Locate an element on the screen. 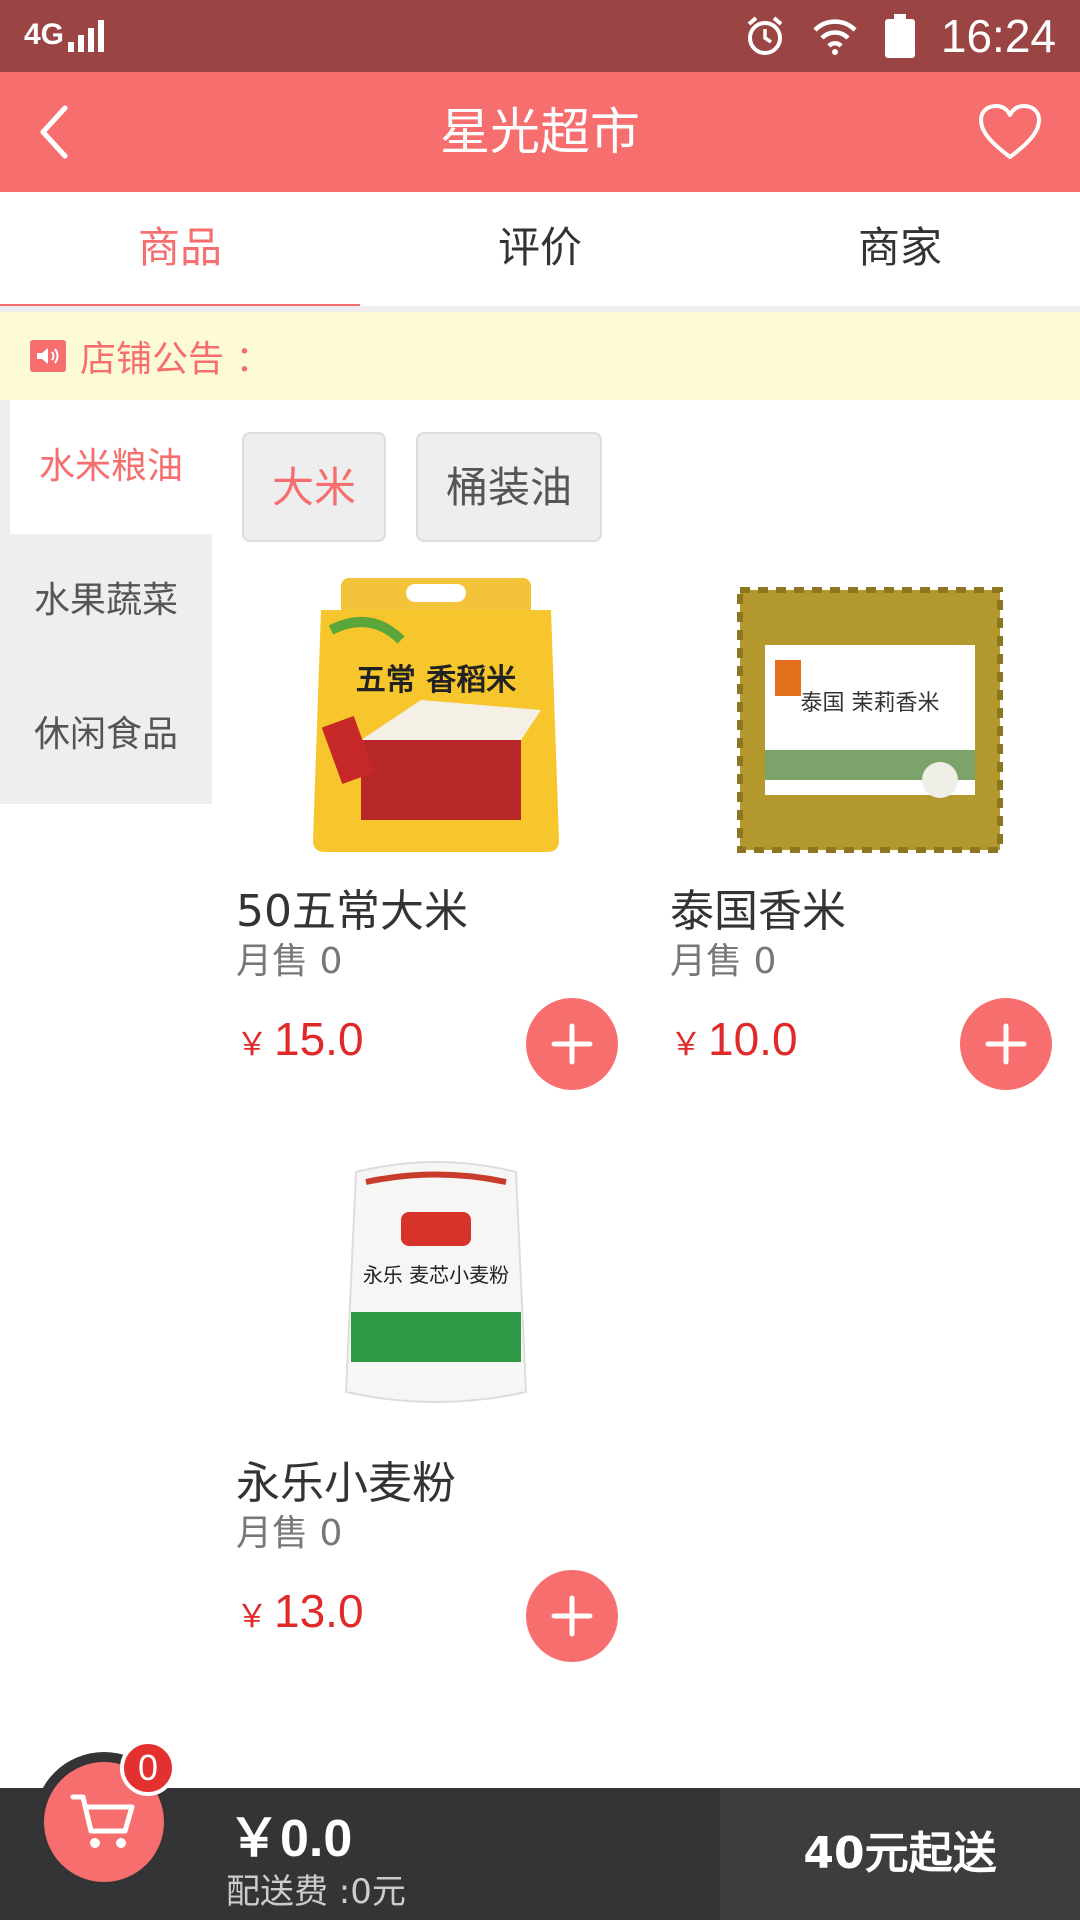 Image resolution: width=1080 pixels, height=1920 pixels. product-price: ￥ 10.0 is located at coordinates (734, 1039).